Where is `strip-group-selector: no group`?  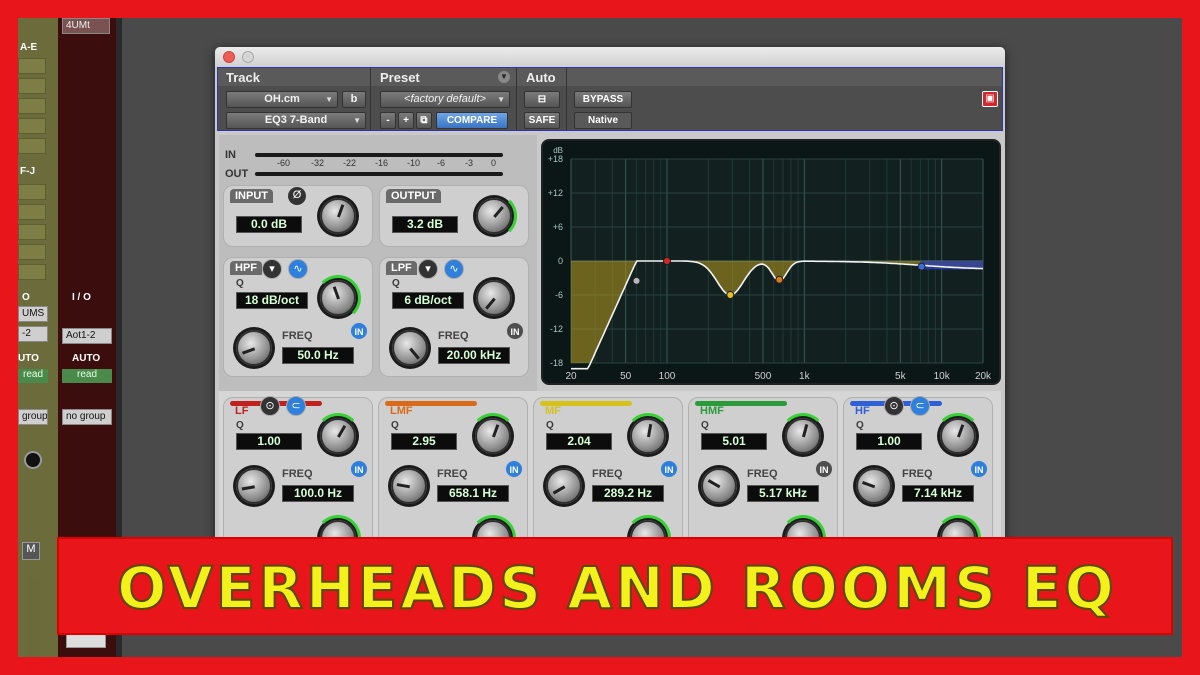
strip-group-selector: no group is located at coordinates (87, 417).